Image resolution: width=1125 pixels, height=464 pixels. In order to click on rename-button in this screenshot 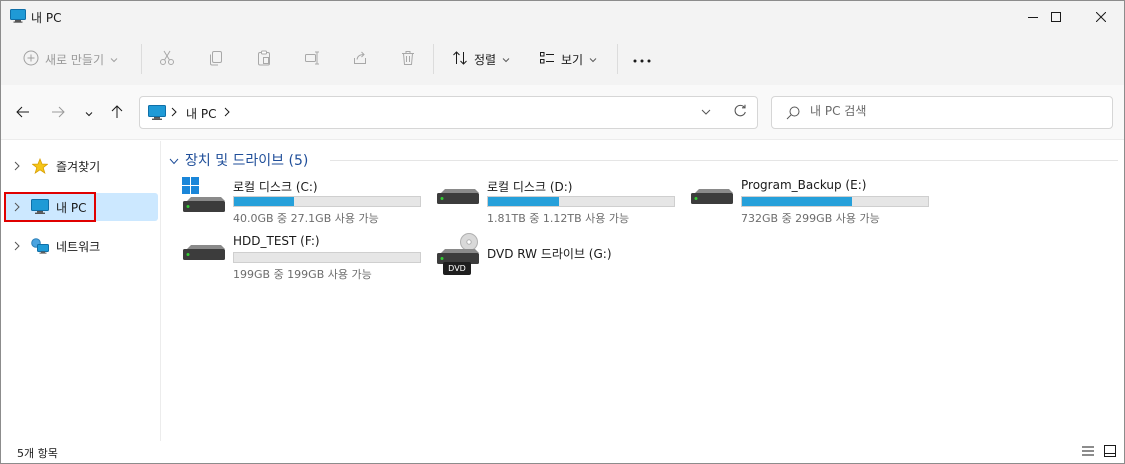, I will do `click(312, 59)`.